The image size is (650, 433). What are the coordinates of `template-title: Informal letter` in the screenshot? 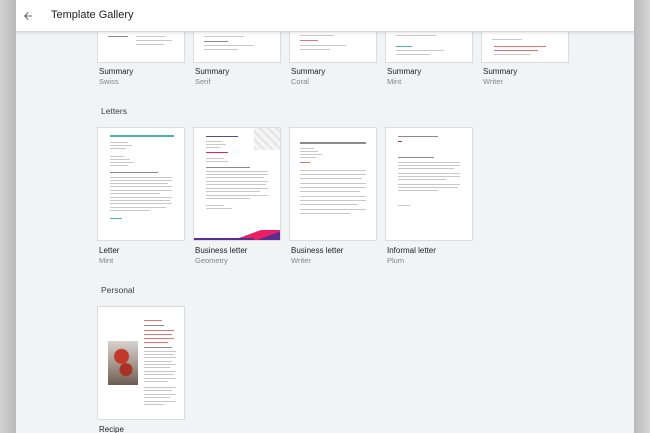 It's located at (411, 250).